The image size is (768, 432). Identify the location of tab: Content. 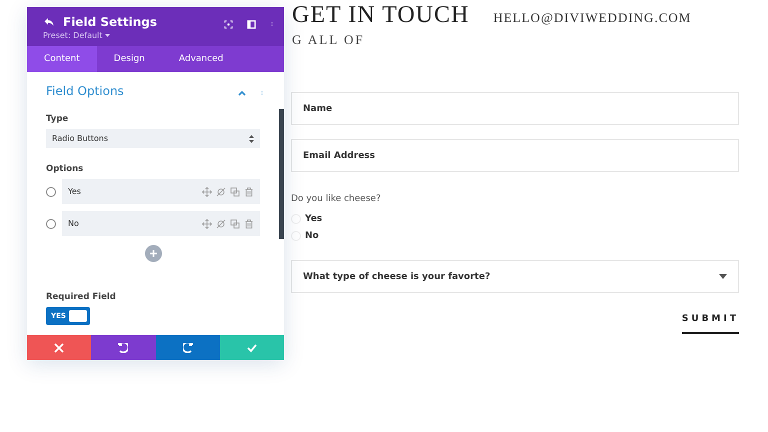
(62, 59).